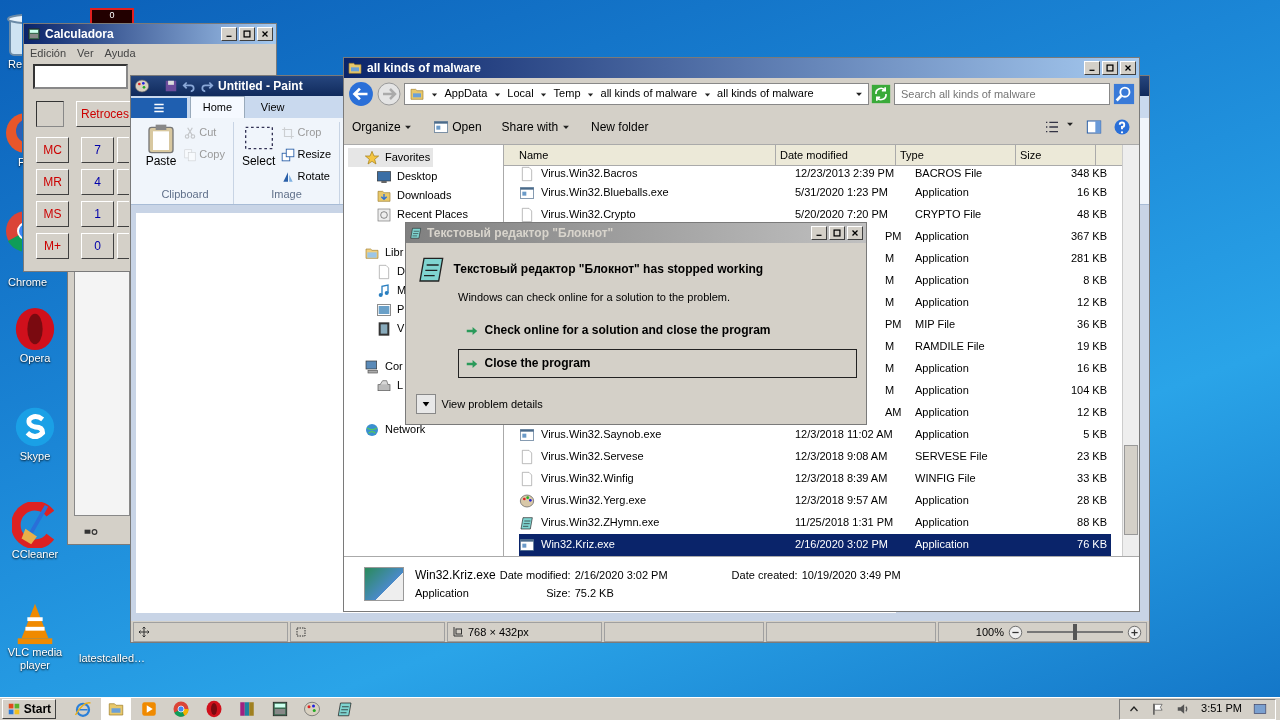 The height and width of the screenshot is (720, 1280). Describe the element at coordinates (1092, 369) in the screenshot. I see `file-size: 16 KB` at that location.